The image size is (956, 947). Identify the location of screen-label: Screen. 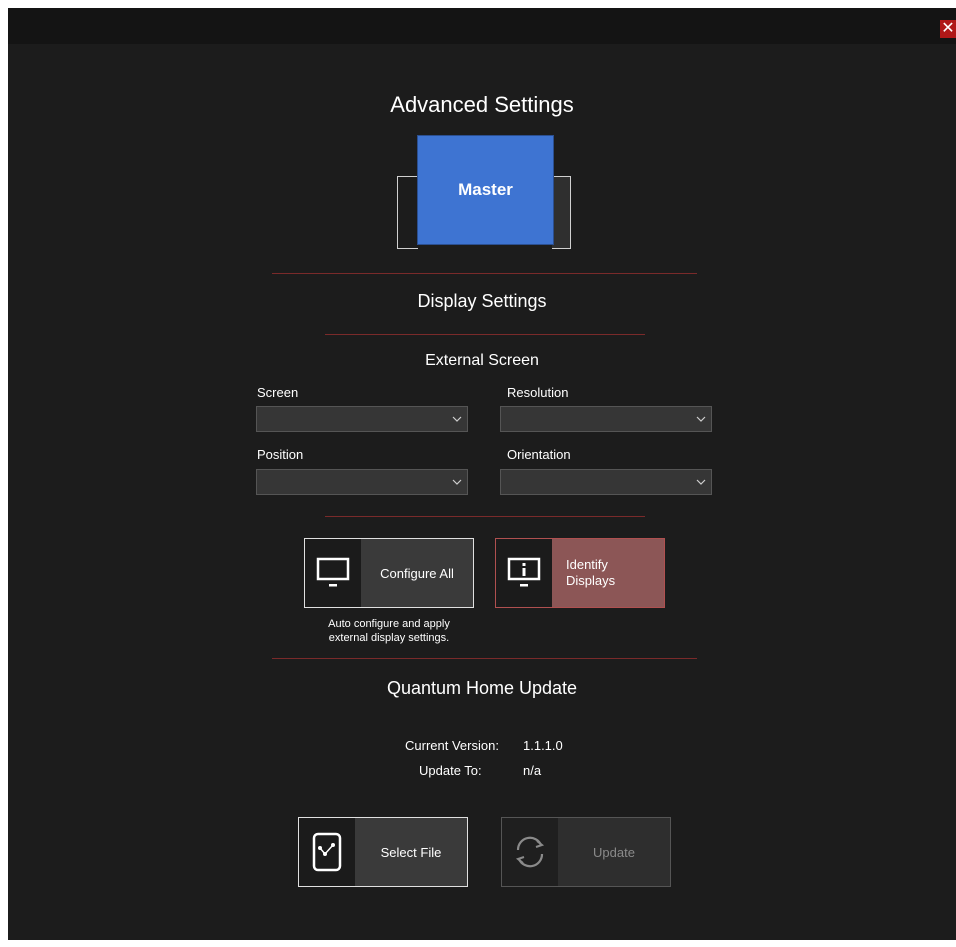
(278, 392).